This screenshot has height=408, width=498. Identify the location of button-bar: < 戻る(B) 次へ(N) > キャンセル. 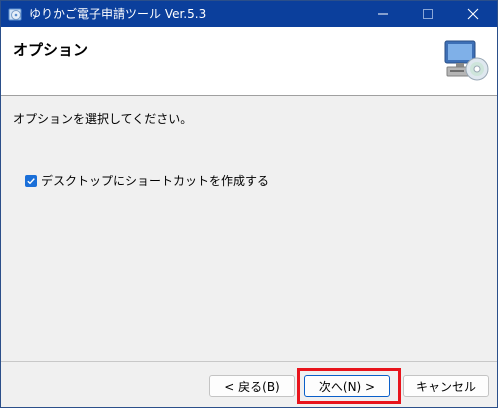
(249, 384).